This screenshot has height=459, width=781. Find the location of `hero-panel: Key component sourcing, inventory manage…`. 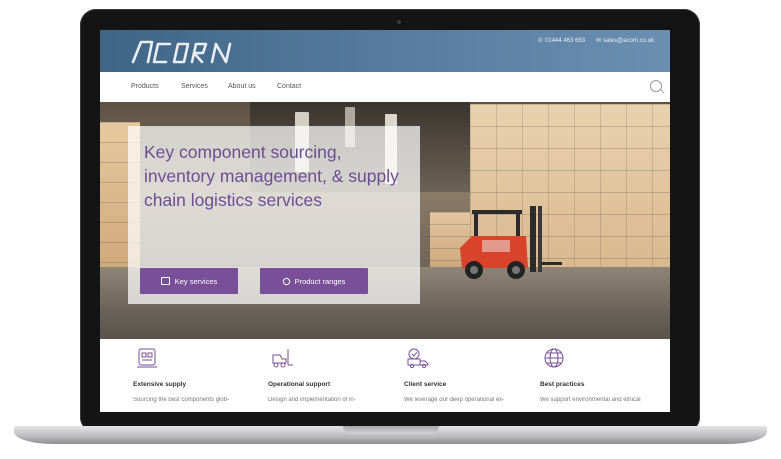

hero-panel: Key component sourcing, inventory manage… is located at coordinates (274, 215).